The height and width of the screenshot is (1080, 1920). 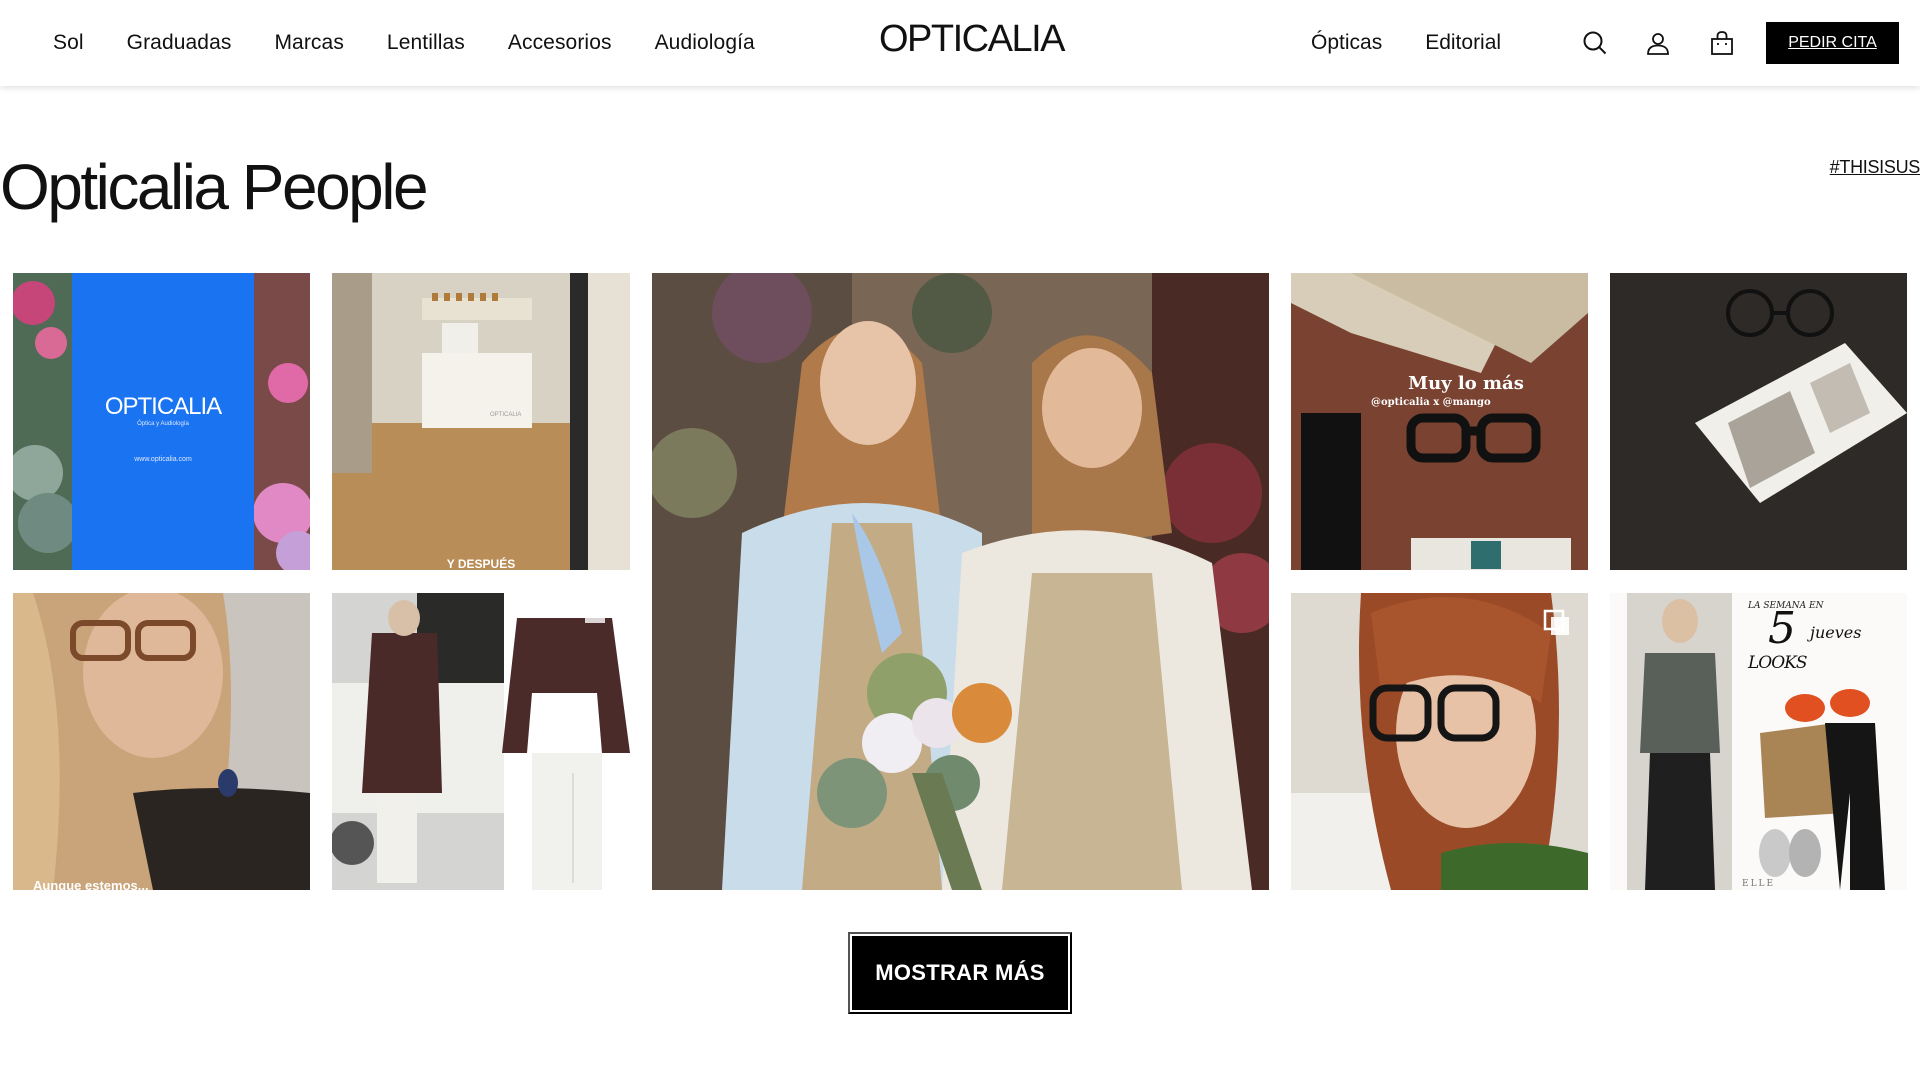 I want to click on tile-4-headline: Muy lo más, so click(x=1466, y=383).